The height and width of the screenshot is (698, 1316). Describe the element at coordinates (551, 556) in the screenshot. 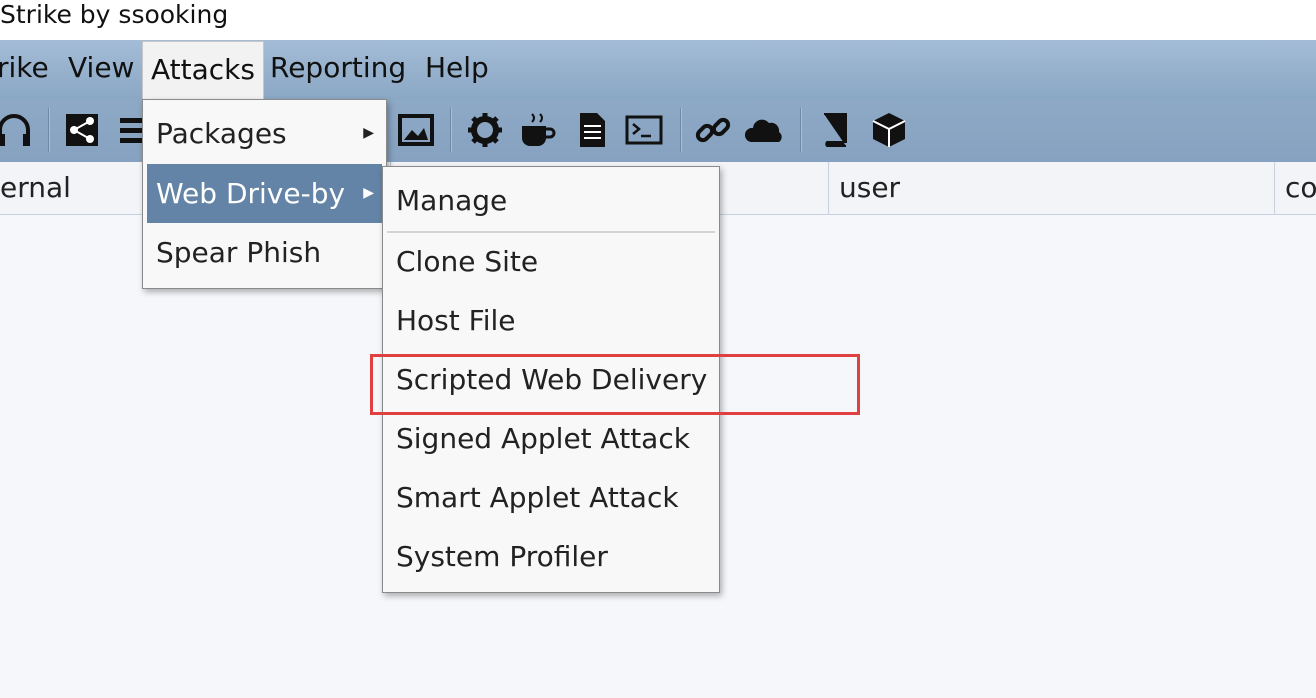

I see `menu-item-system-profiler: System Profiler` at that location.